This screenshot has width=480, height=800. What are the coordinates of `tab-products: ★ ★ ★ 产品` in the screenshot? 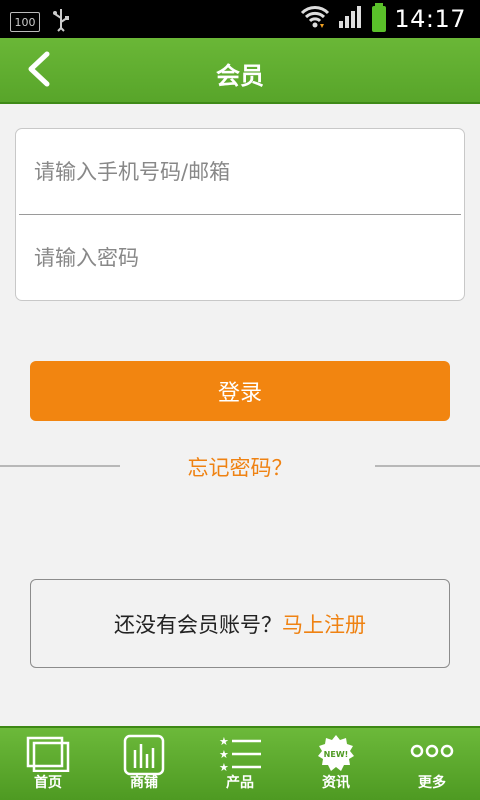 It's located at (240, 764).